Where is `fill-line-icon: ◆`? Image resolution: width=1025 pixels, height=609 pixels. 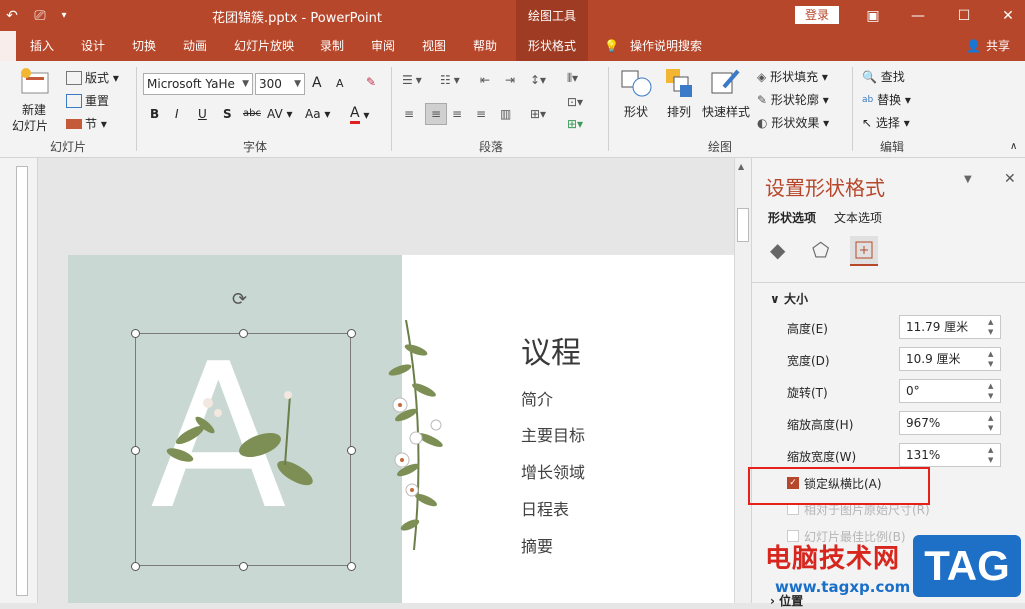 fill-line-icon: ◆ is located at coordinates (777, 250).